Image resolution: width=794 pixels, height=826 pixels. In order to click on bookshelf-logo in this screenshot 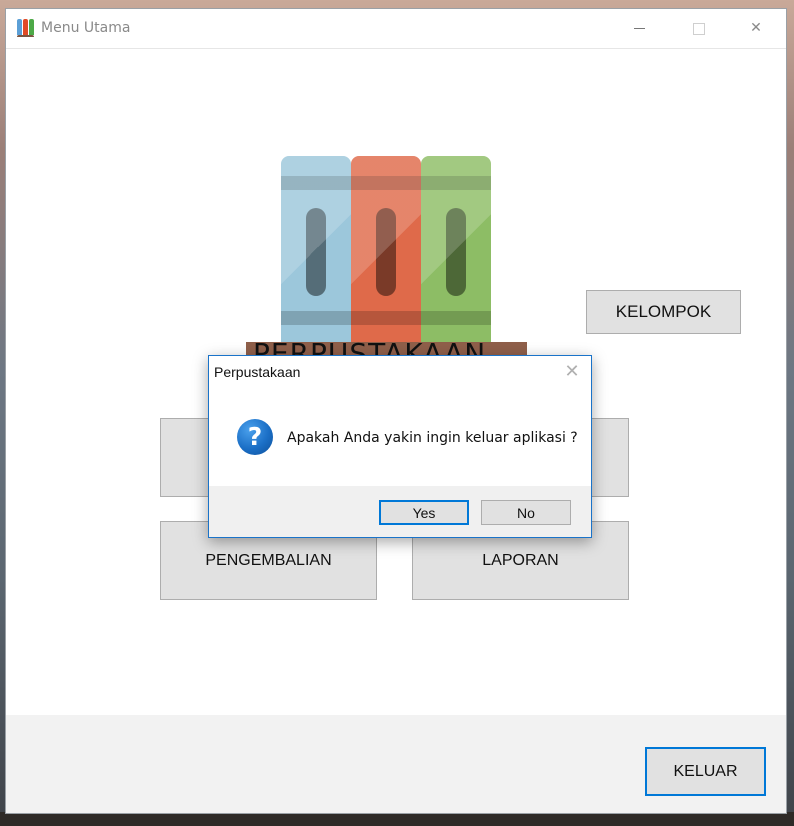, I will do `click(387, 240)`.